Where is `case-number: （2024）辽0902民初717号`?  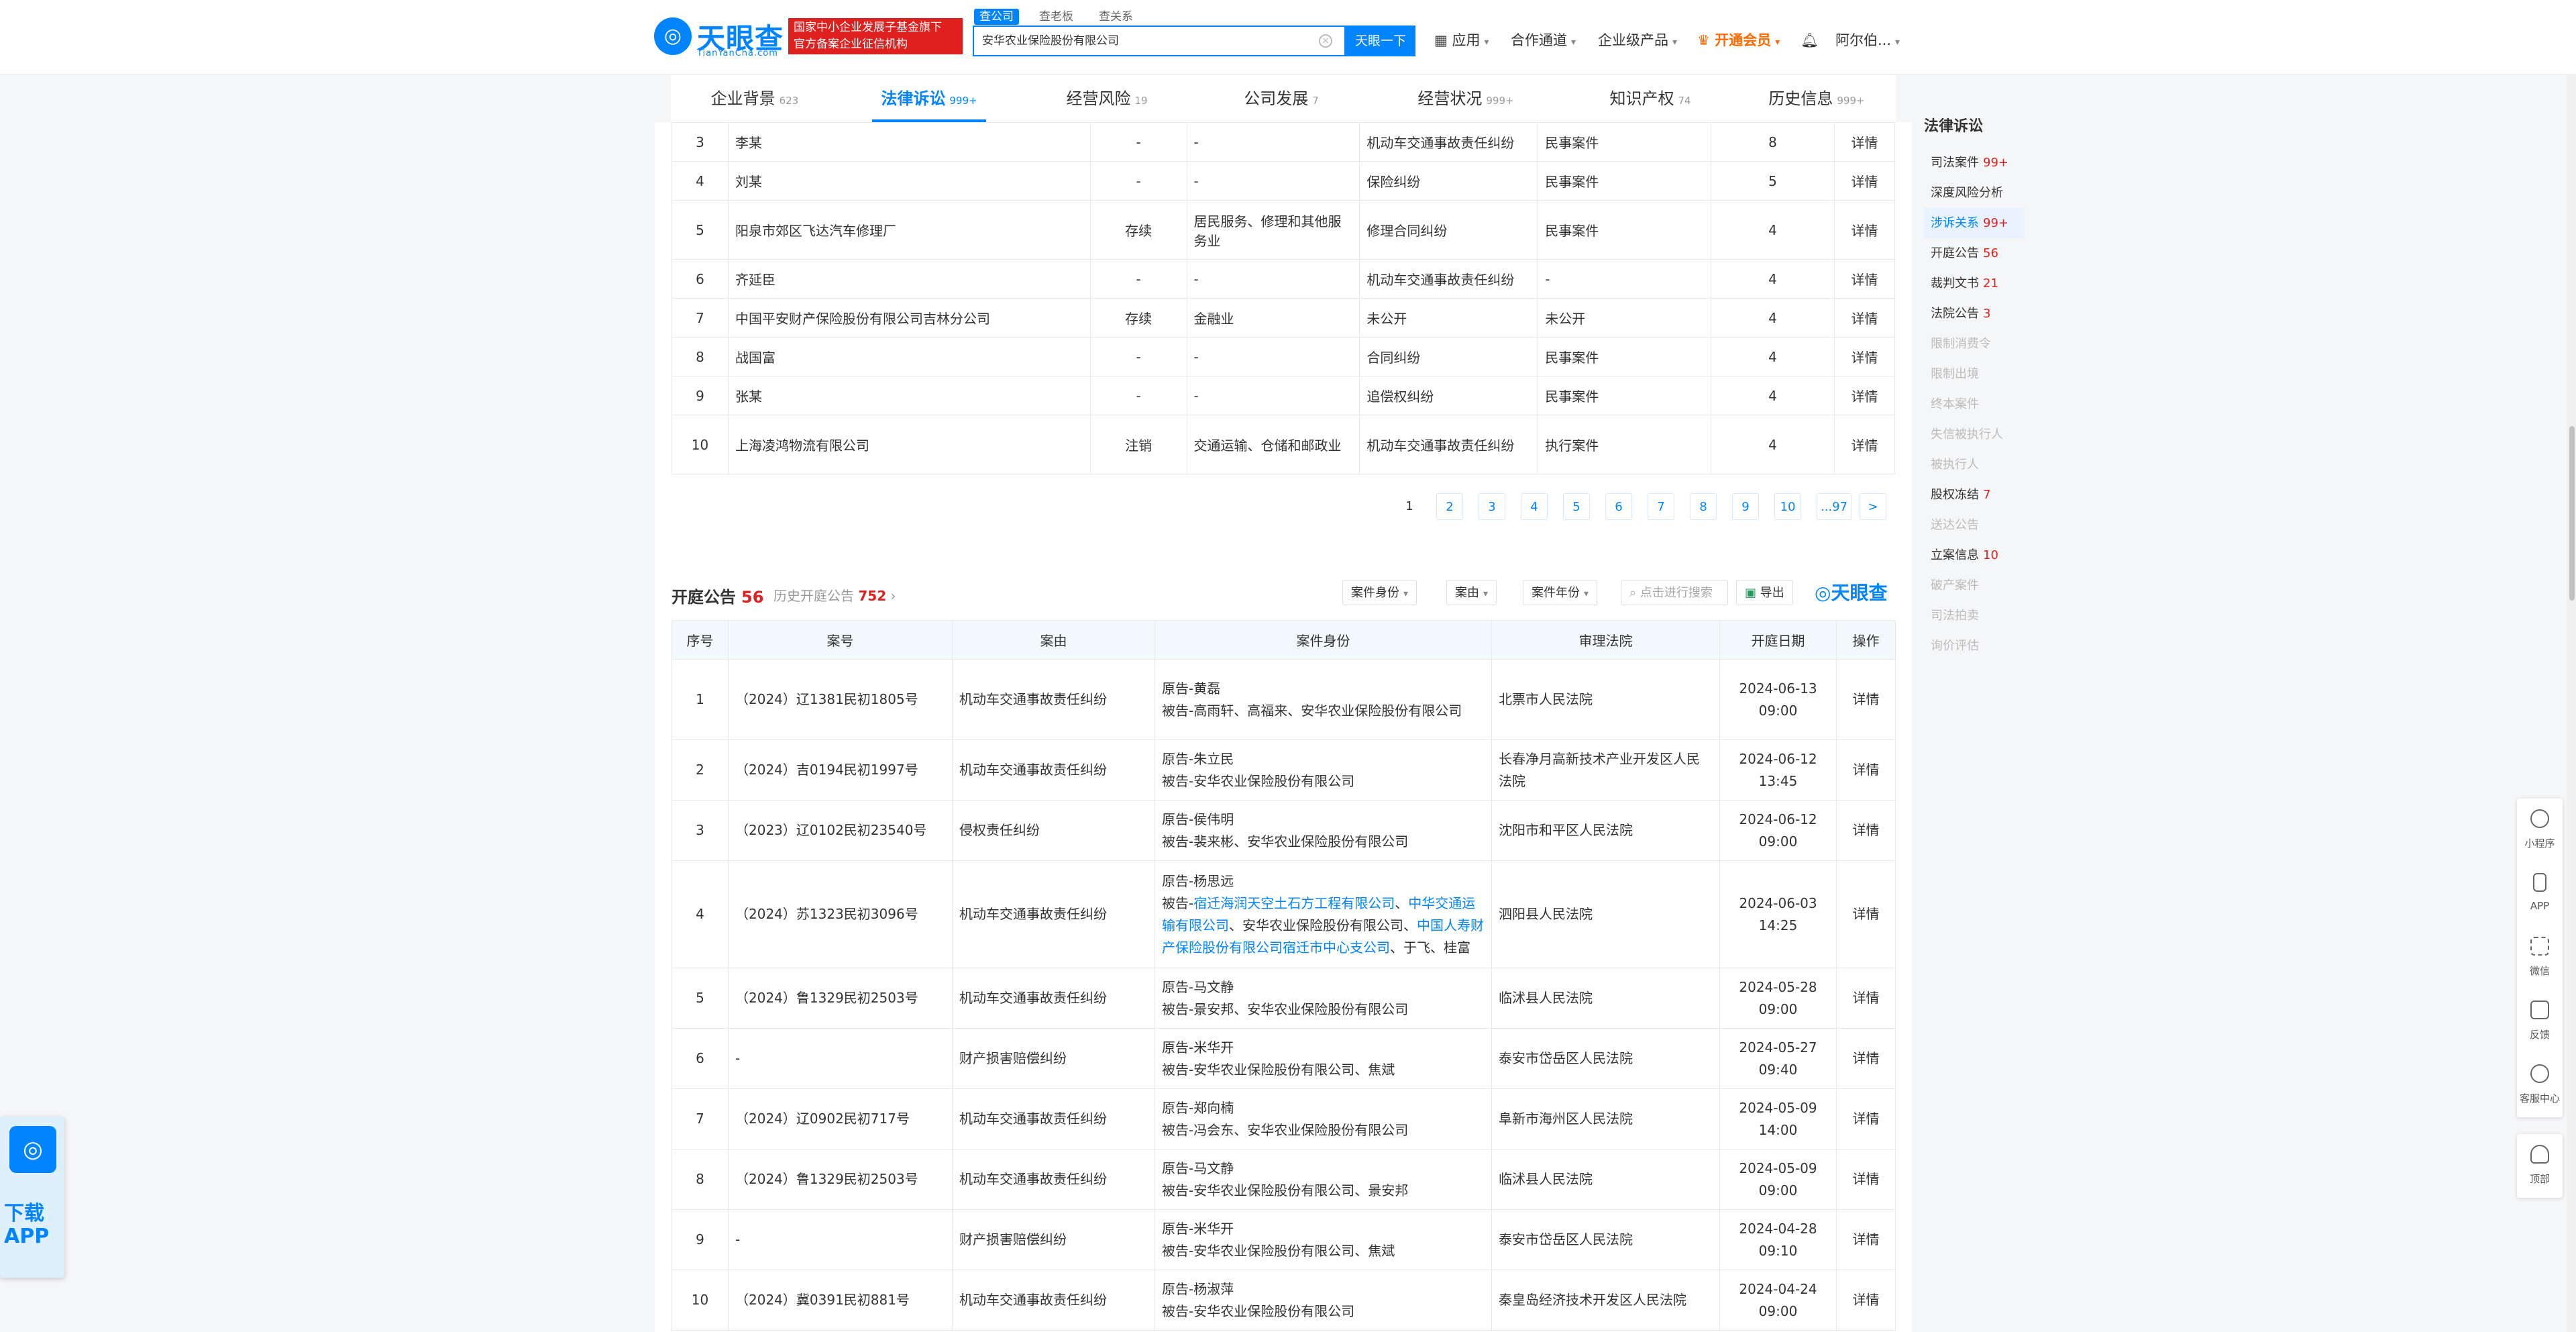 case-number: （2024）辽0902民初717号 is located at coordinates (840, 1118).